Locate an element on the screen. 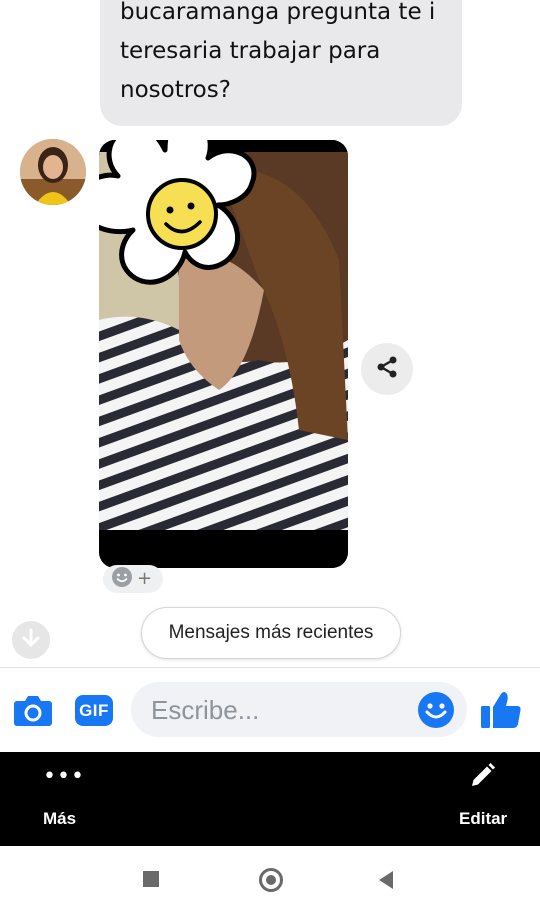 The image size is (540, 910). scroll-down-button is located at coordinates (31, 640).